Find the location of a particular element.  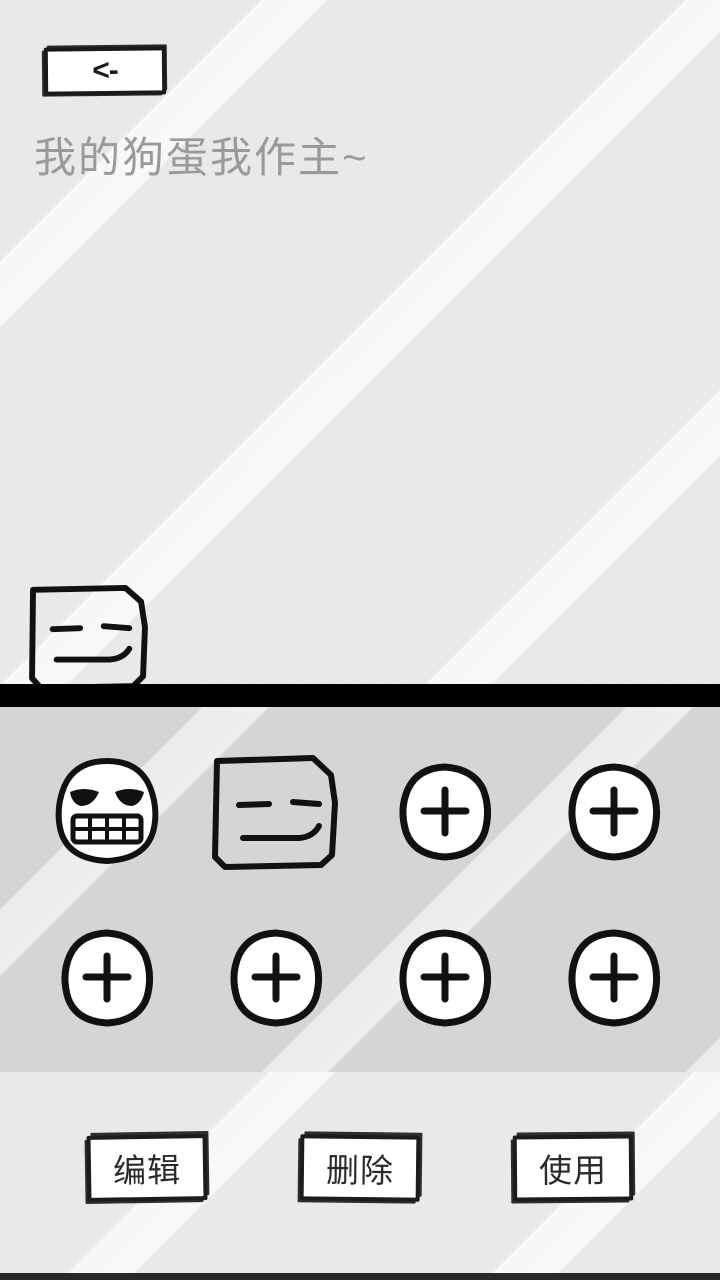

back-arrow-icon: <- is located at coordinates (105, 70).